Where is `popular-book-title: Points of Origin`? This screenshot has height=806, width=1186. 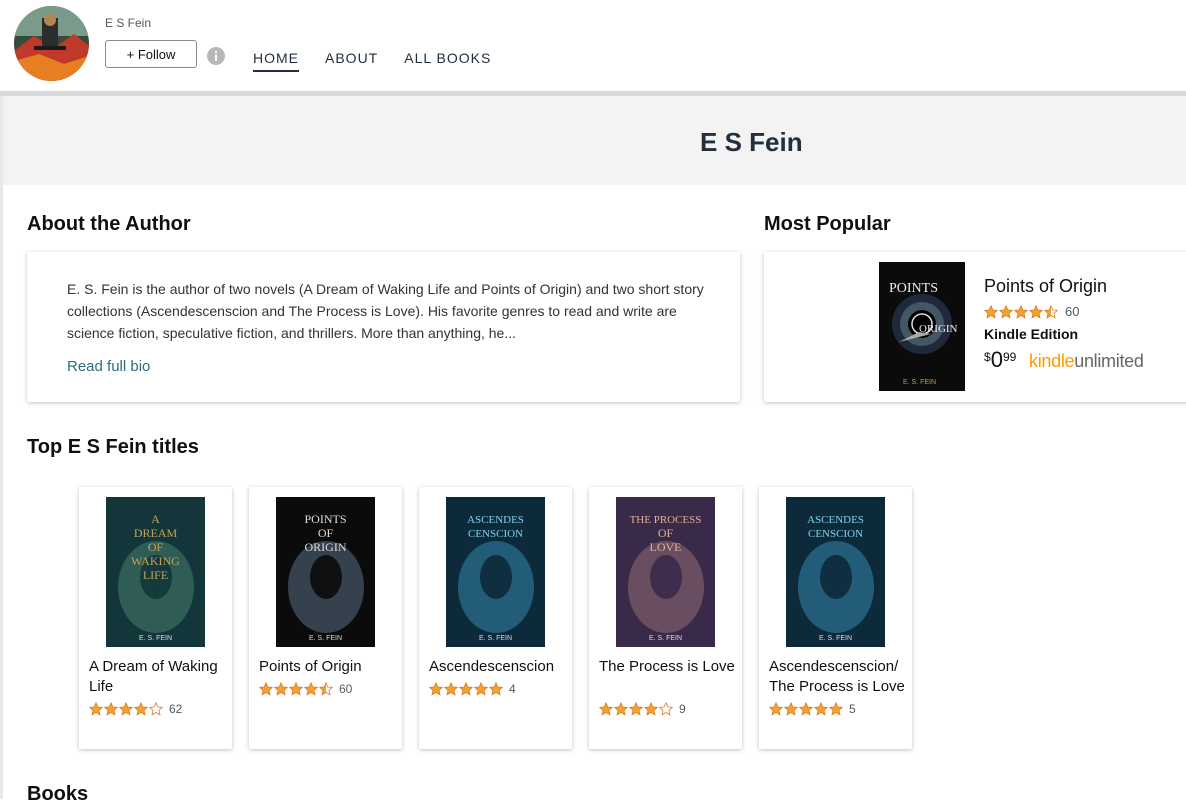 popular-book-title: Points of Origin is located at coordinates (1045, 286).